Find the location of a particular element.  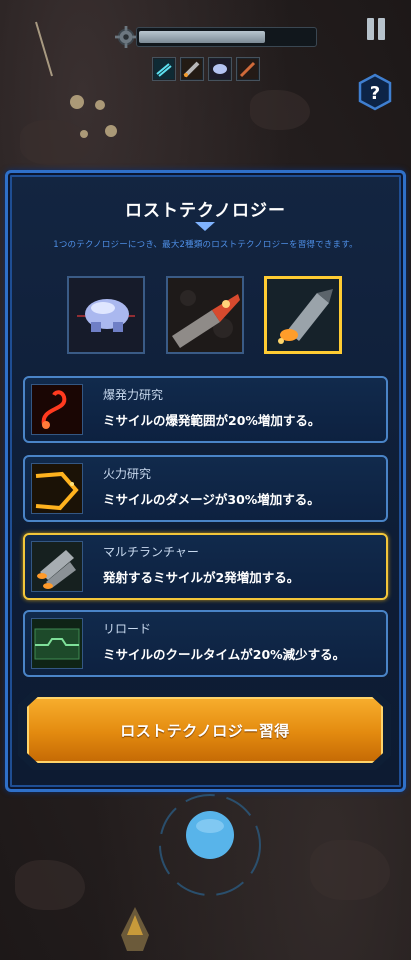

gatling-icon is located at coordinates (205, 315).